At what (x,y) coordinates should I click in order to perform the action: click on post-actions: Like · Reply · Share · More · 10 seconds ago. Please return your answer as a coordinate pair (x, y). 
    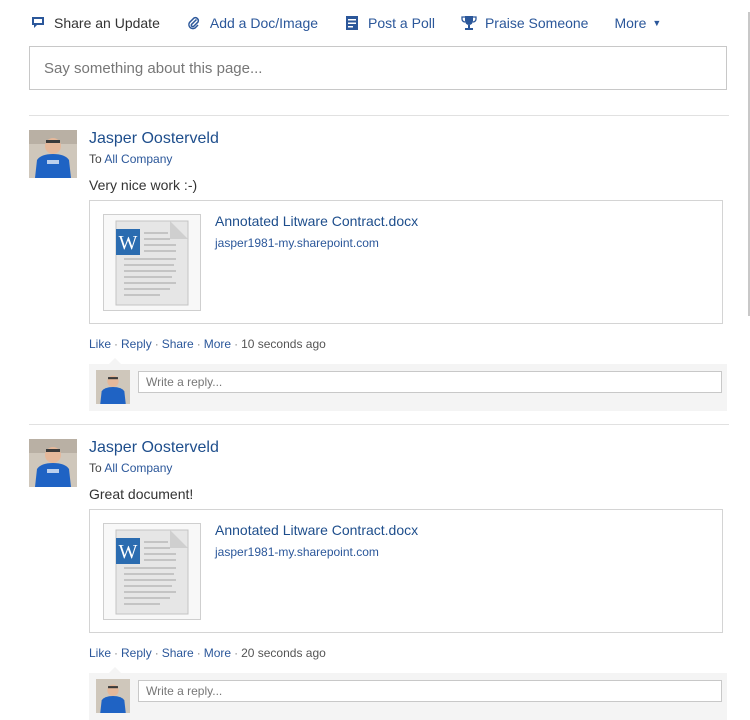
    Looking at the image, I should click on (207, 344).